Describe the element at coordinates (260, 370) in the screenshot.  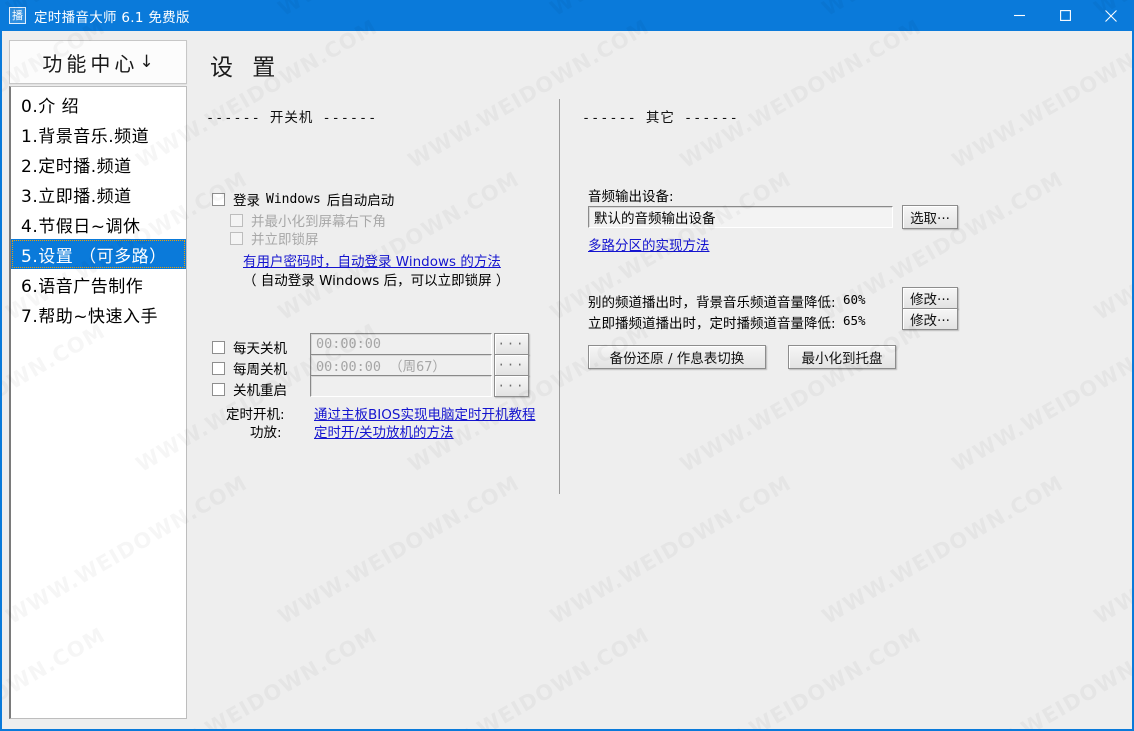
I see `weekly-shutdown-label: 每周关机` at that location.